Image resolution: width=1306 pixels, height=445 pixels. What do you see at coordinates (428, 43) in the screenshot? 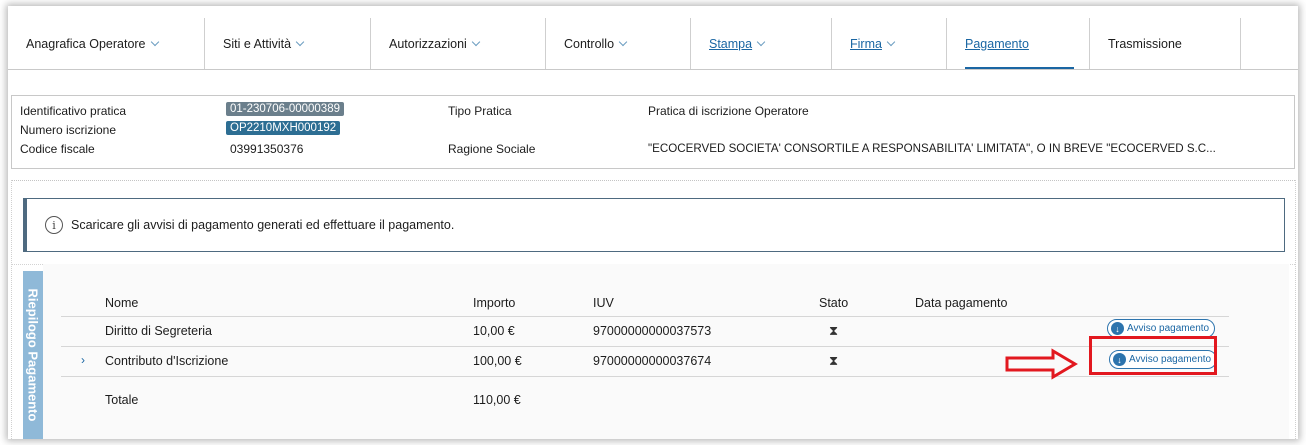
I see `tab-label: Autorizzazioni` at bounding box center [428, 43].